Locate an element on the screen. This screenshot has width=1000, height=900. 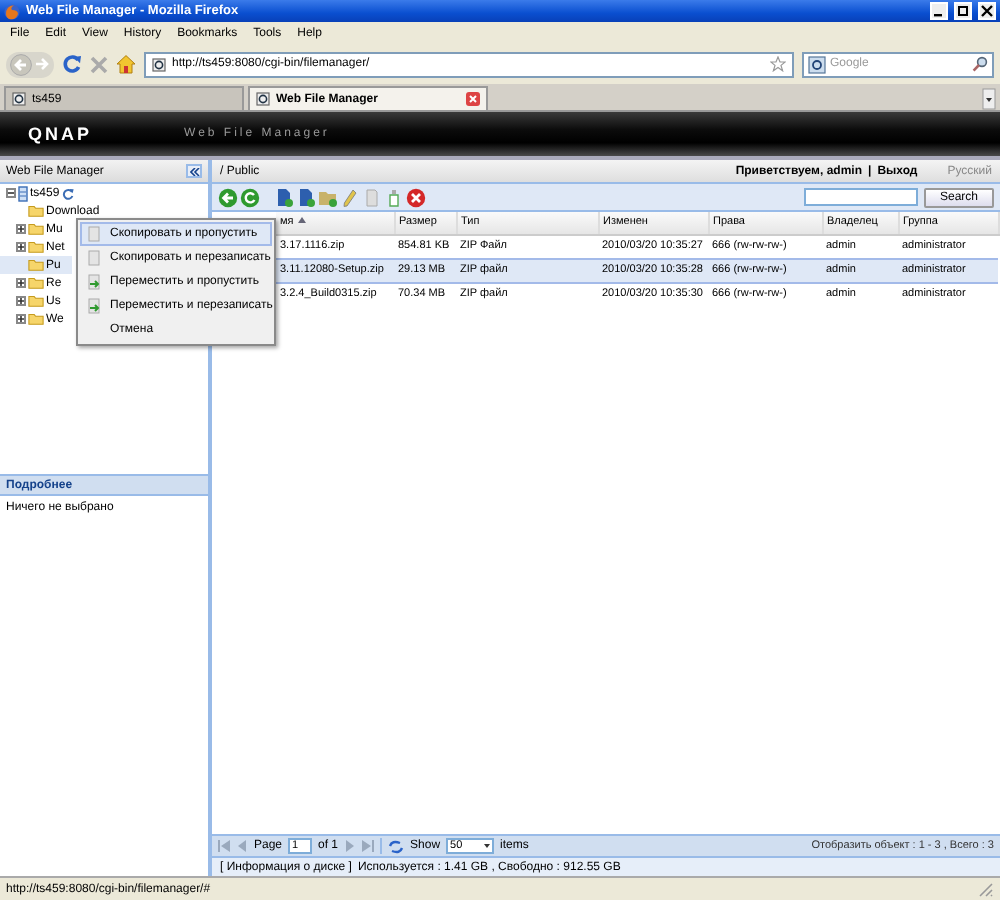
back-icon is located at coordinates (228, 197).